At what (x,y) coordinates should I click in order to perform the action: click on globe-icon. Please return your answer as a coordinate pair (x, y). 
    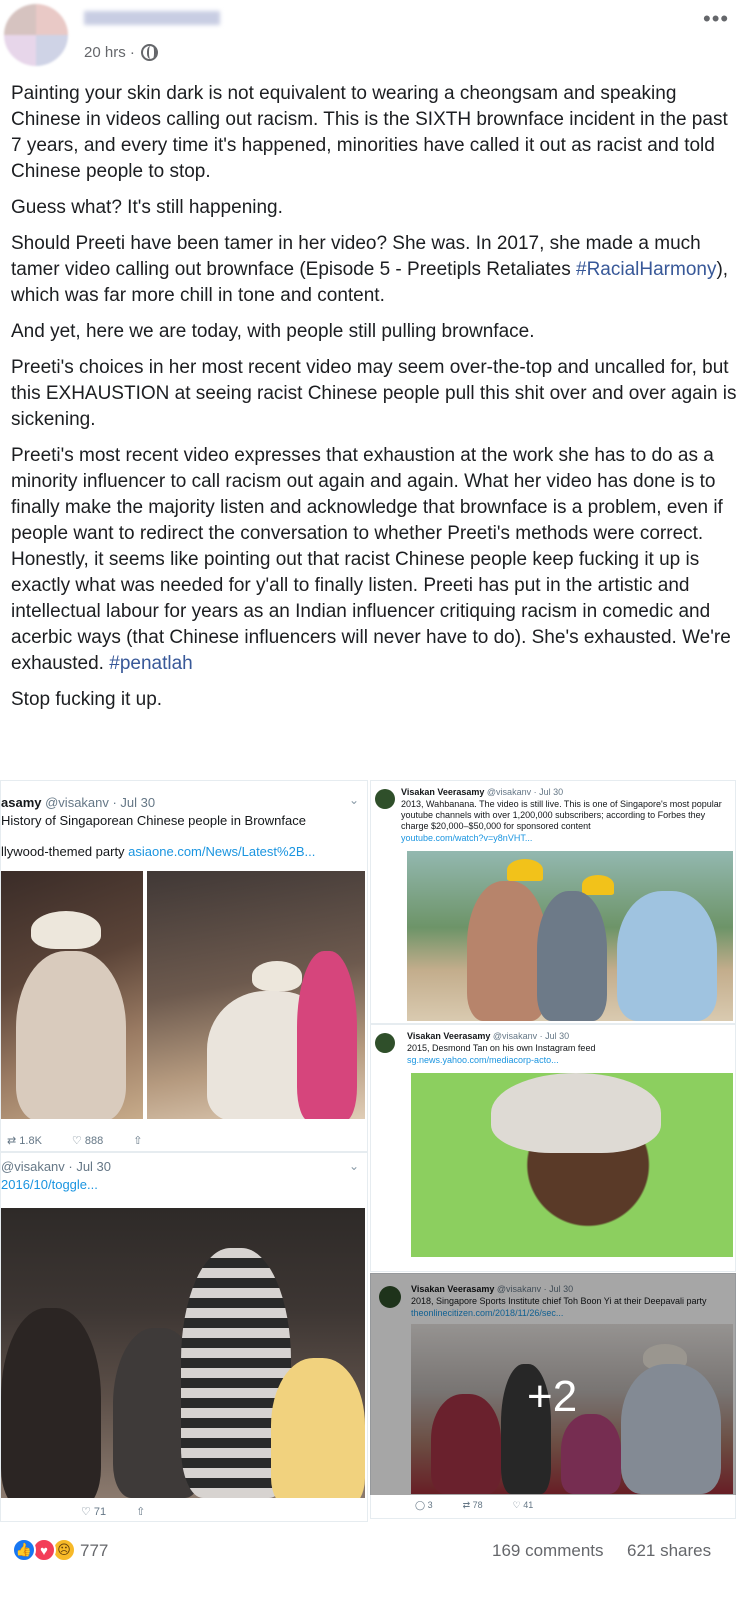
    Looking at the image, I should click on (149, 52).